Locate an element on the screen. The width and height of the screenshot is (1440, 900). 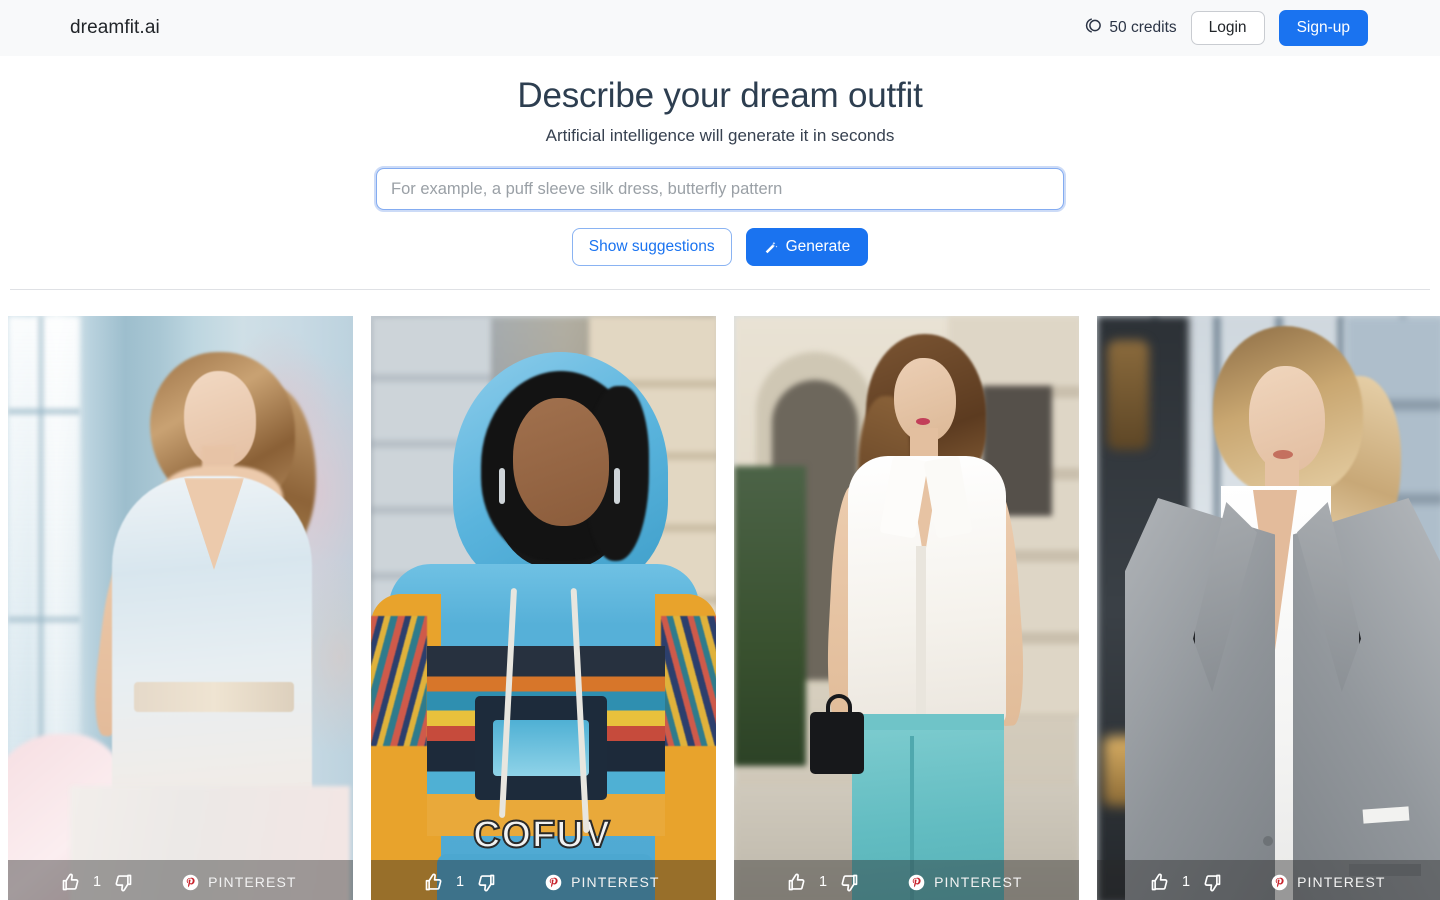
generate-button: Generate is located at coordinates (807, 247).